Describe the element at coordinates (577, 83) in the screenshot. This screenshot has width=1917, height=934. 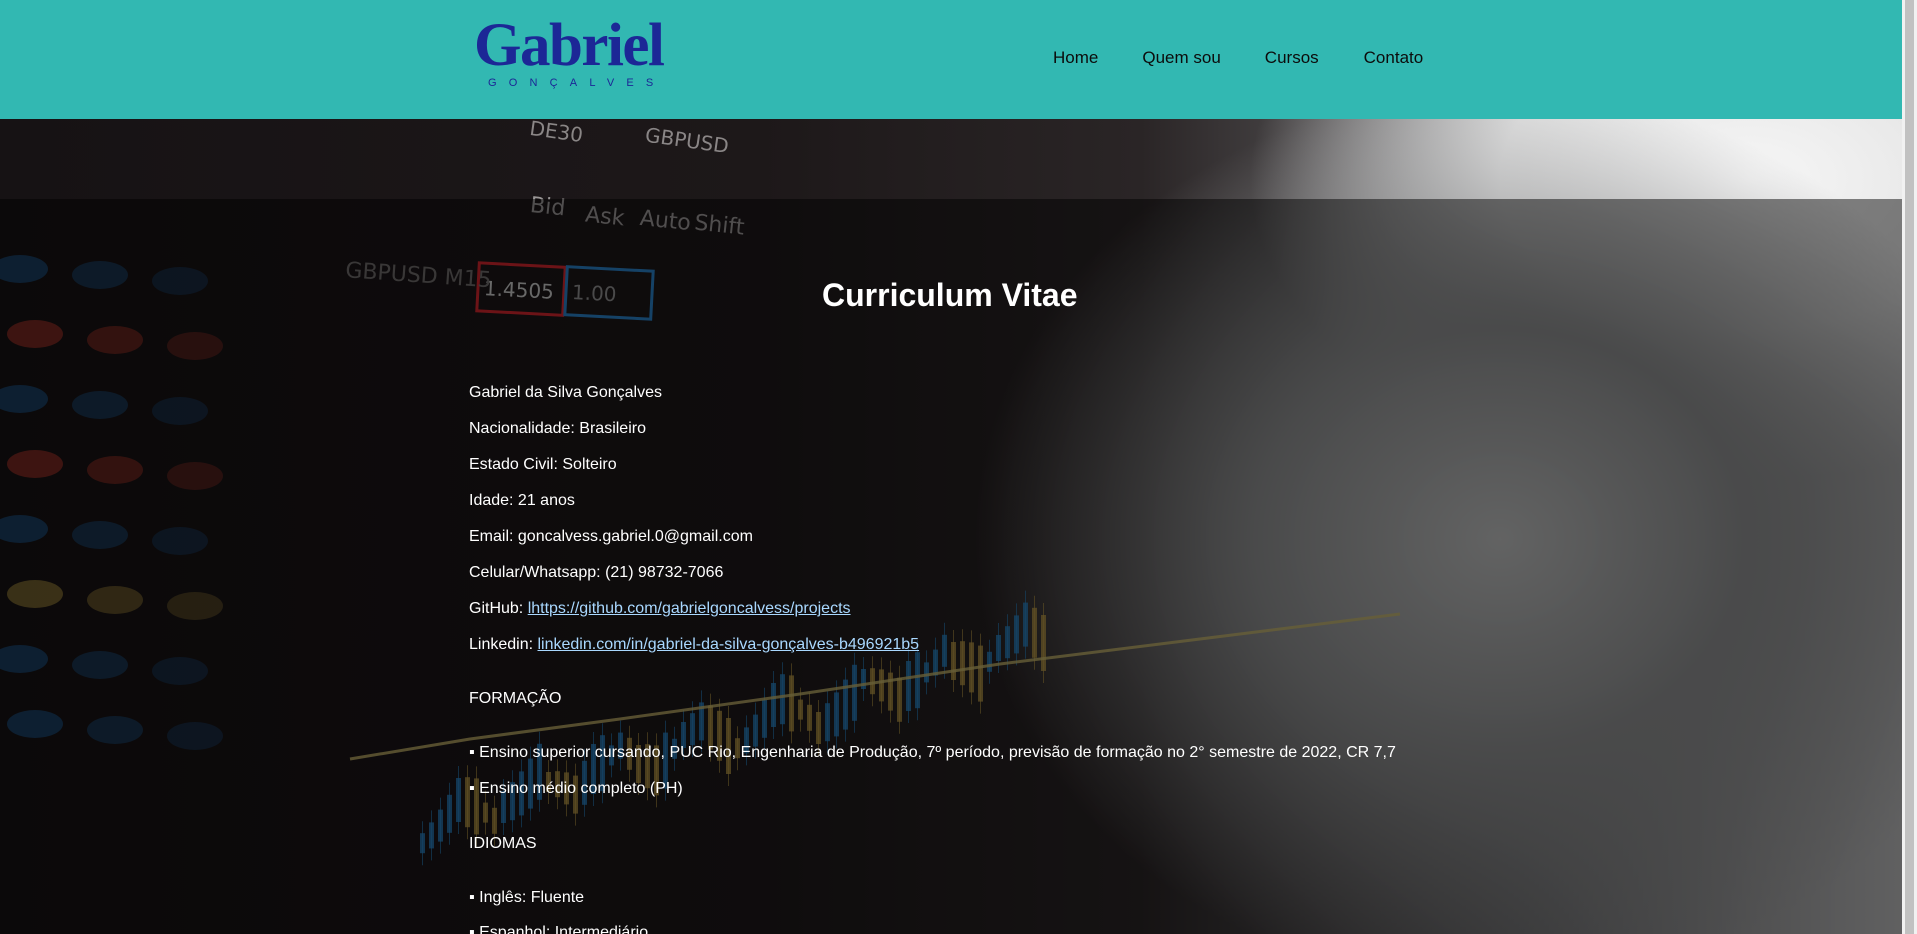
I see `logo-subtext: GONÇALVES` at that location.